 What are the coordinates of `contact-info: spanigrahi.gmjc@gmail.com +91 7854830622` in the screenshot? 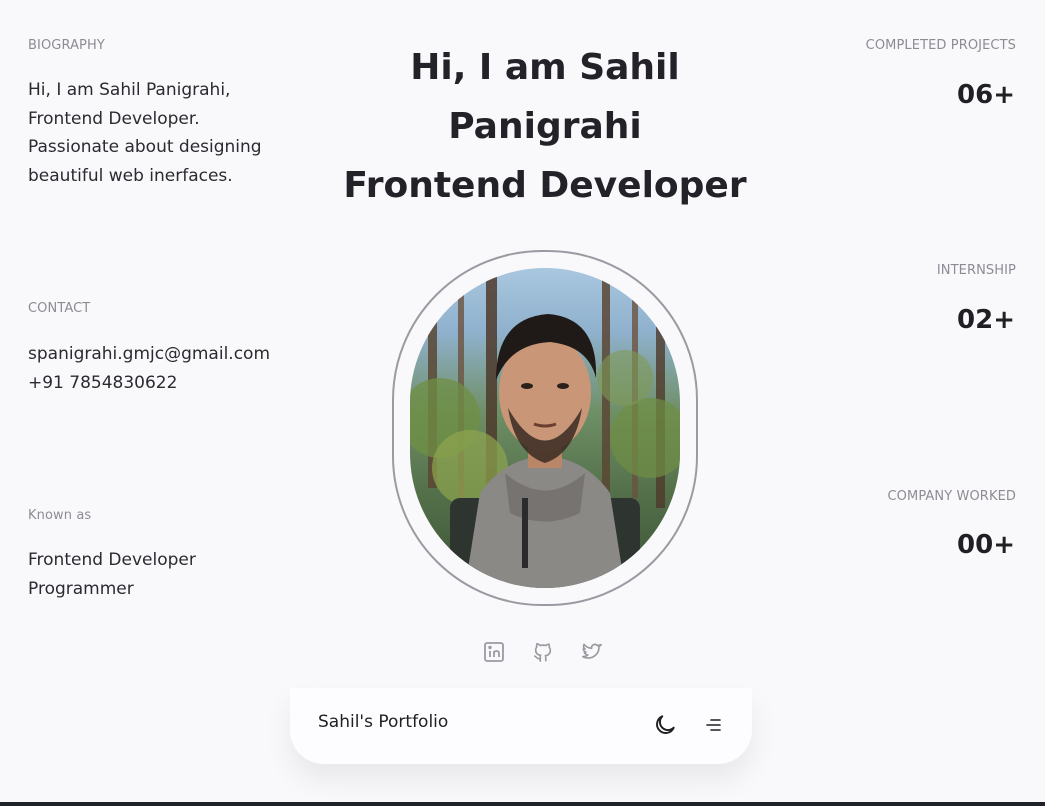 It's located at (149, 368).